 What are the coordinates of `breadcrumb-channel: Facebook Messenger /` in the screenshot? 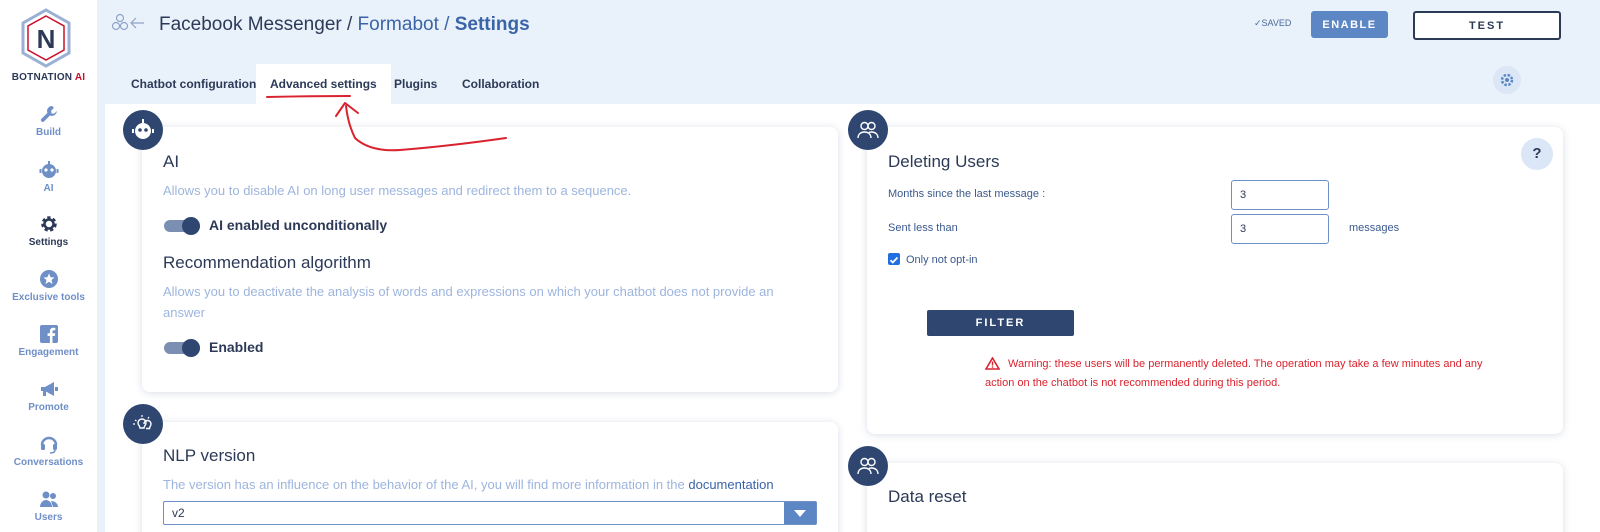 It's located at (258, 24).